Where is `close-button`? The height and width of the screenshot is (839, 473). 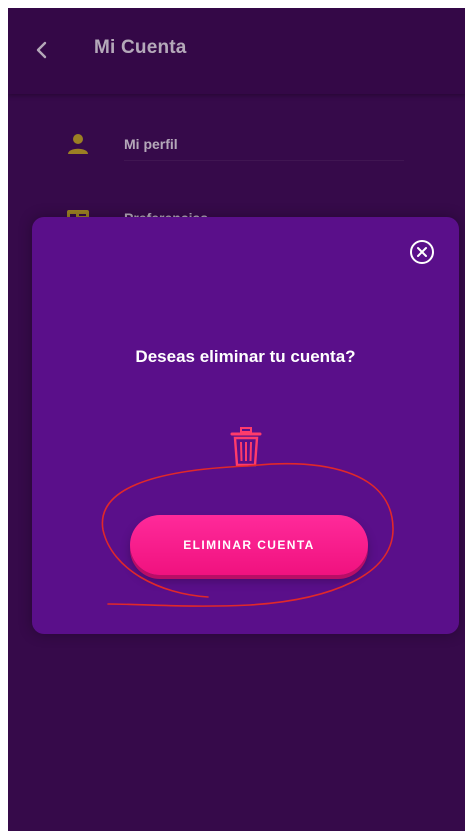
close-button is located at coordinates (422, 252).